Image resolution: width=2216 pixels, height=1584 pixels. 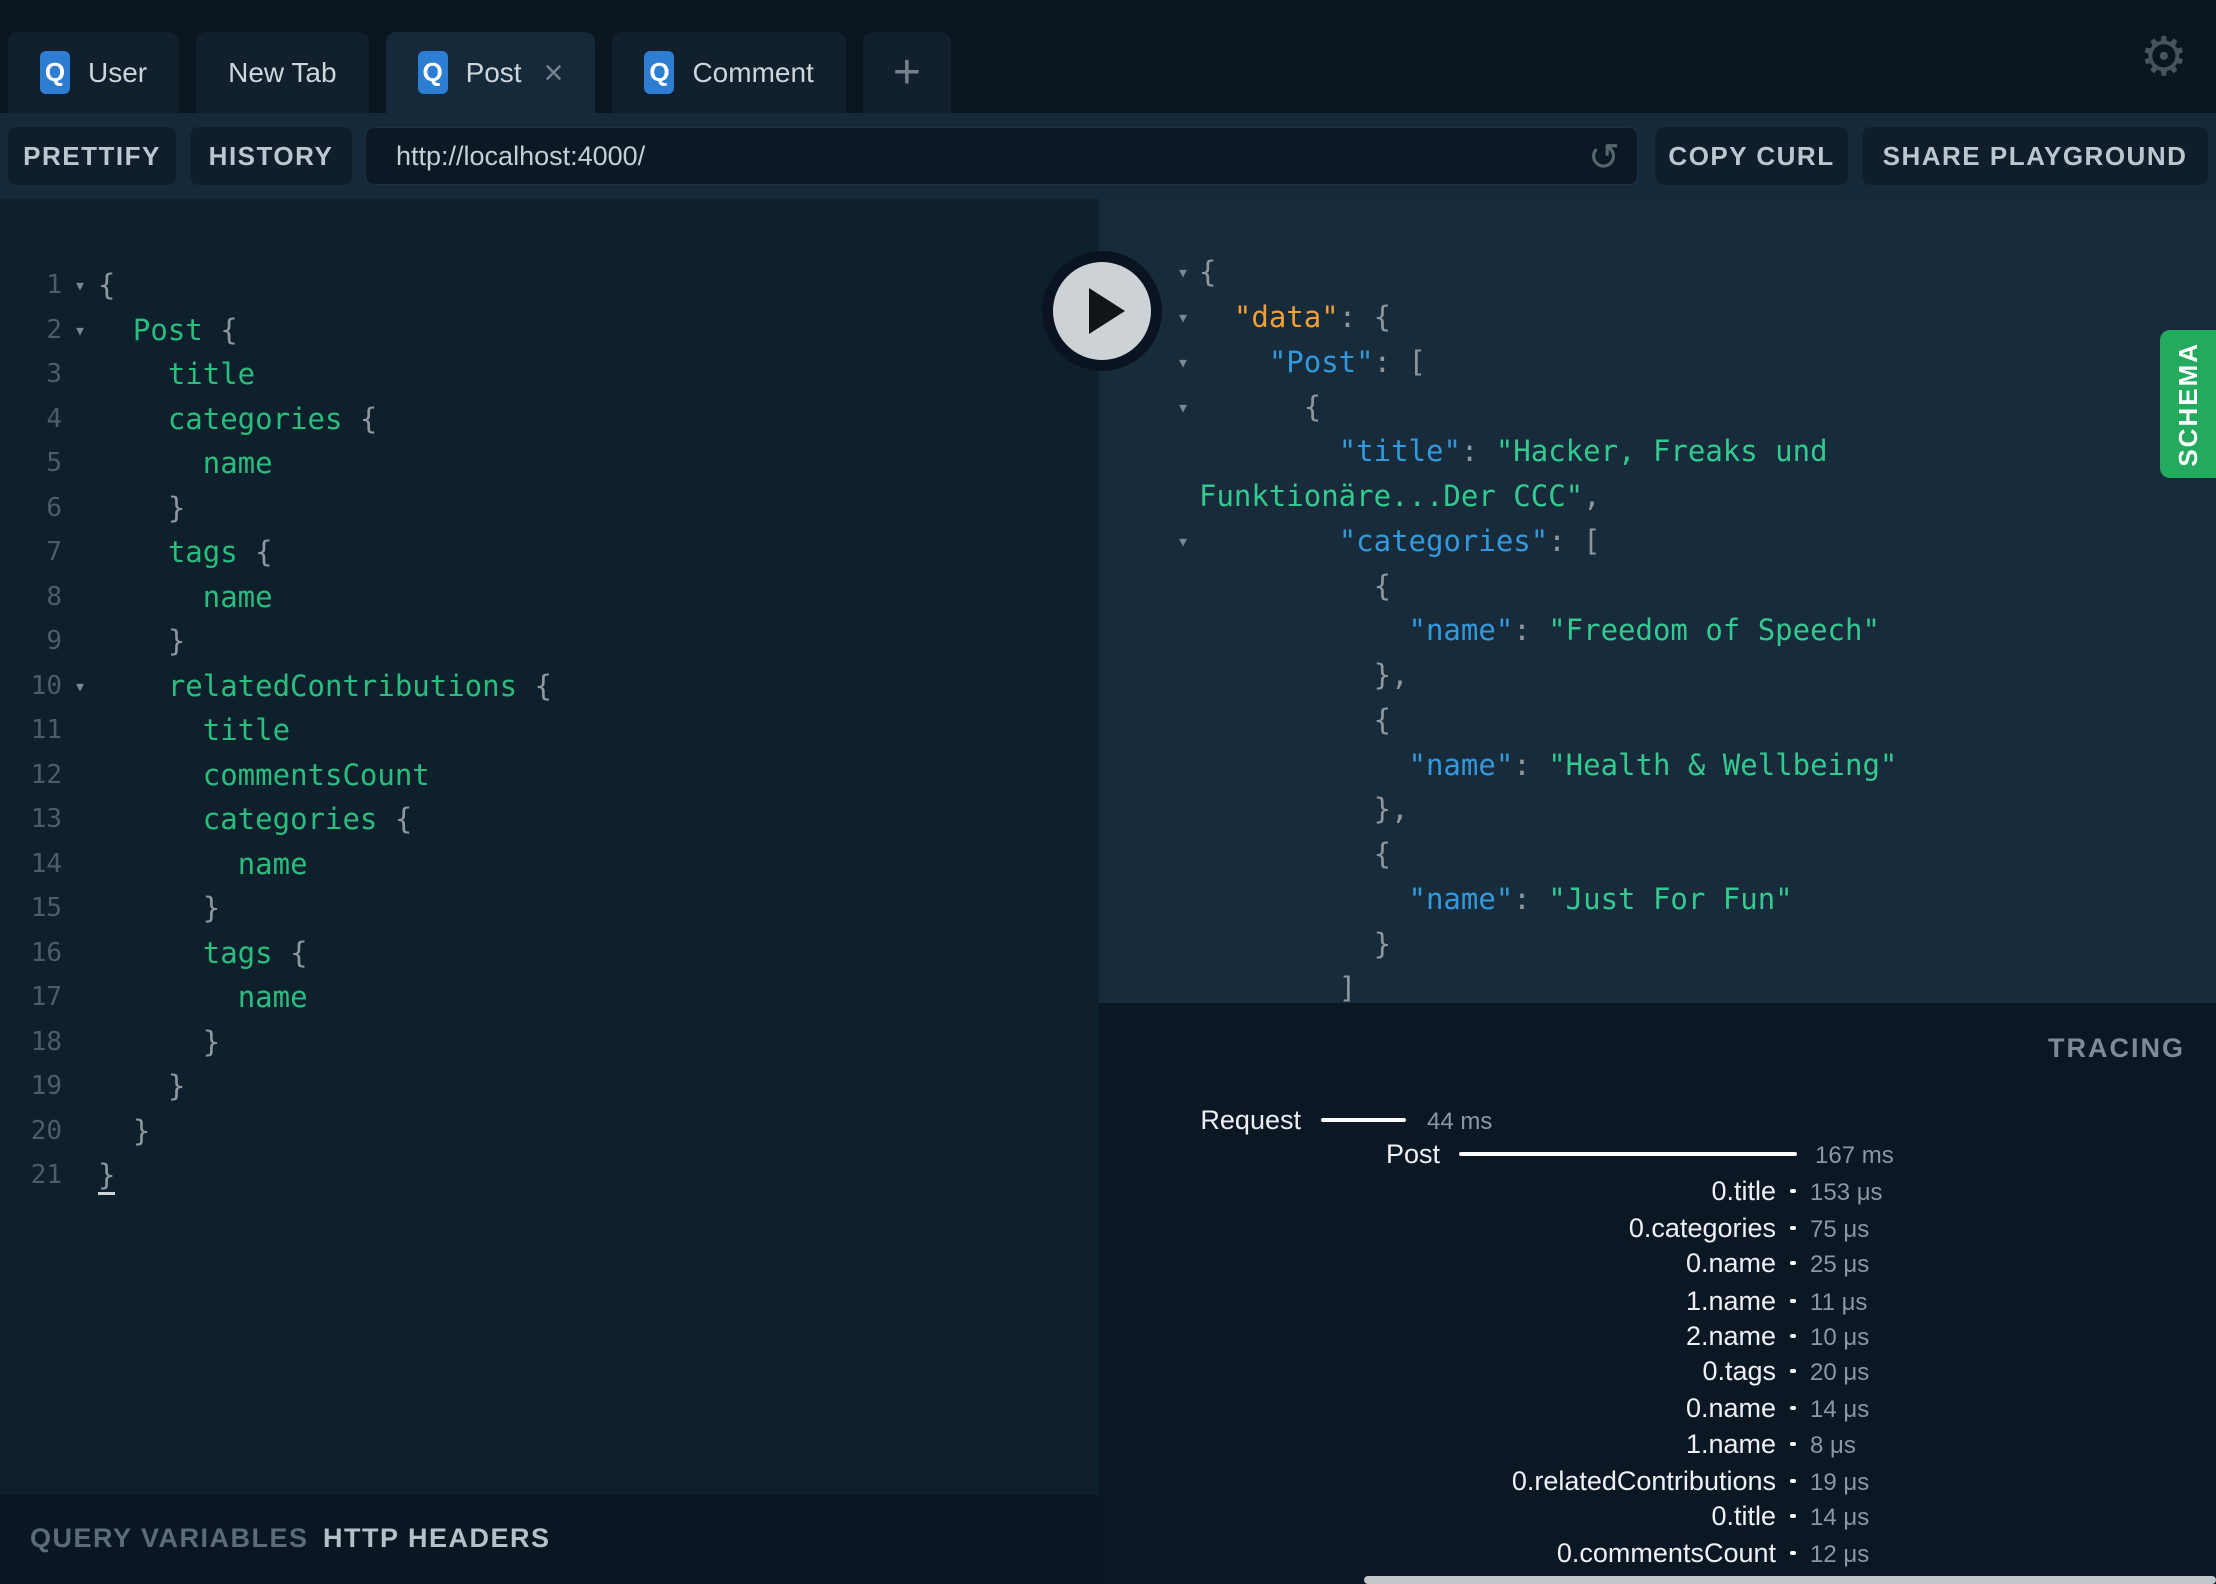 I want to click on history-button: HISTORY, so click(x=271, y=156).